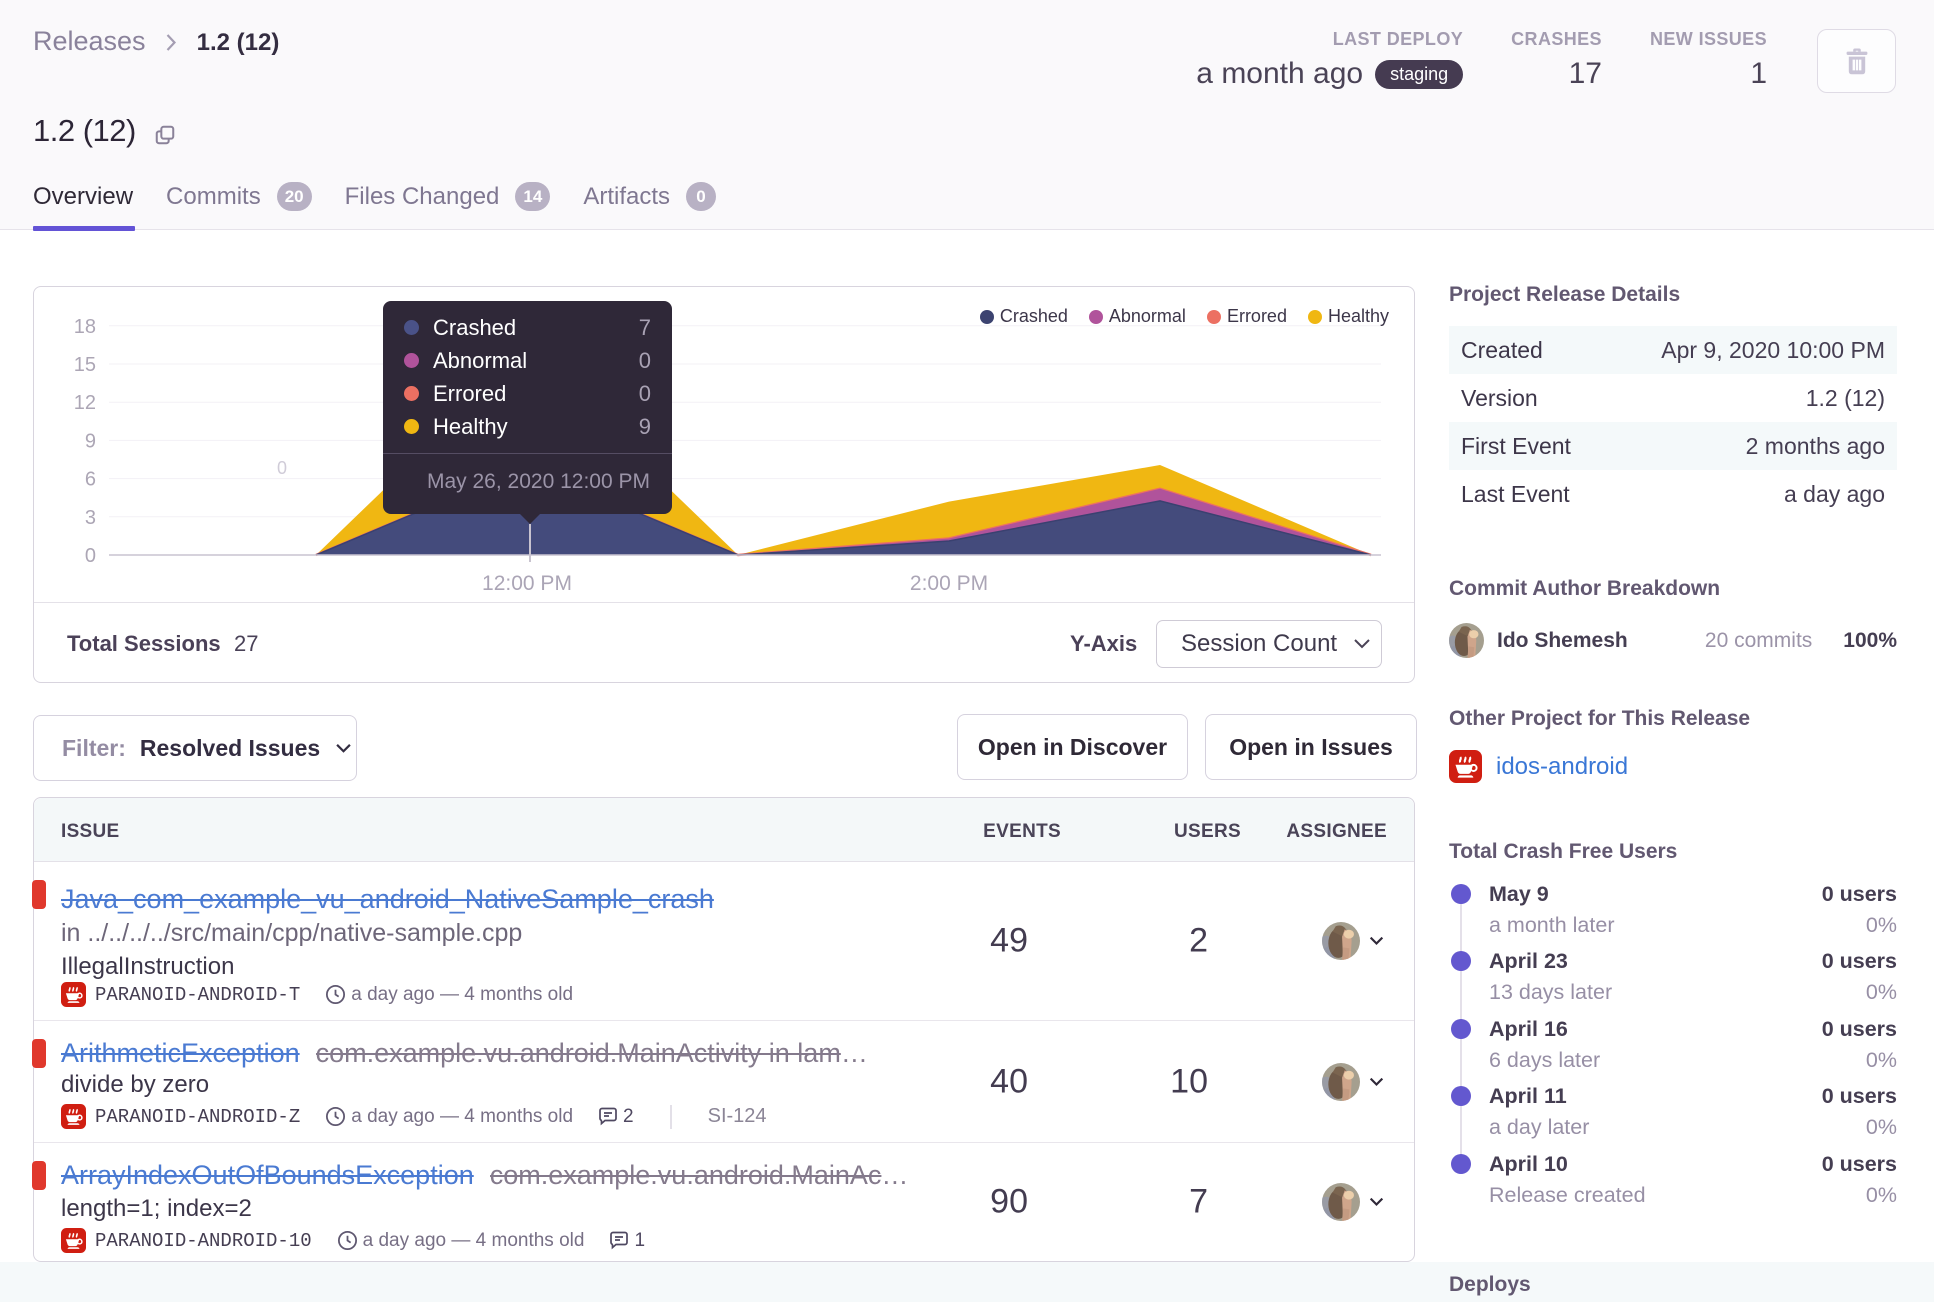 Image resolution: width=1934 pixels, height=1302 pixels. What do you see at coordinates (90, 518) in the screenshot?
I see `svg-text: 3` at bounding box center [90, 518].